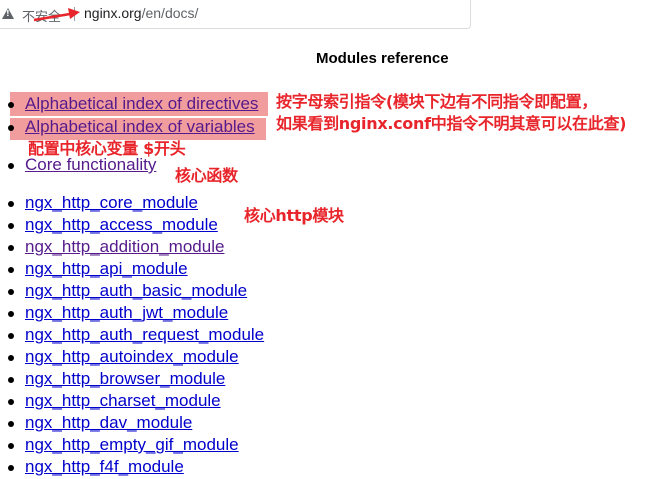  Describe the element at coordinates (104, 467) in the screenshot. I see `module-link: ngx_http_f4f_module` at that location.